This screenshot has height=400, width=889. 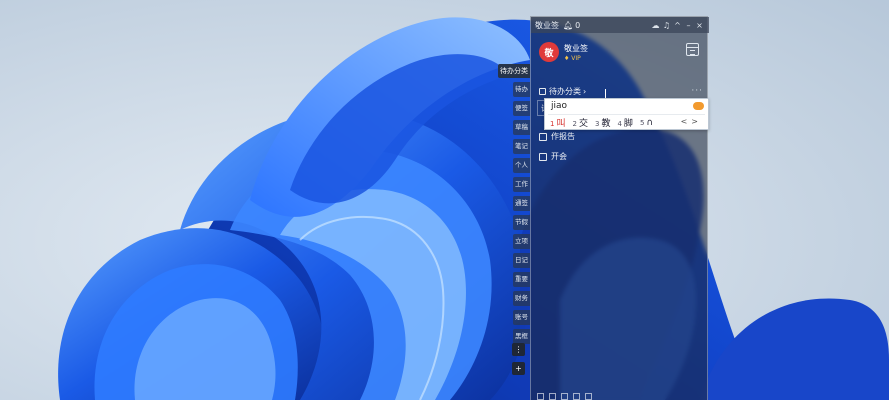 I want to click on sidebar-tab: 日记, so click(x=521, y=260).